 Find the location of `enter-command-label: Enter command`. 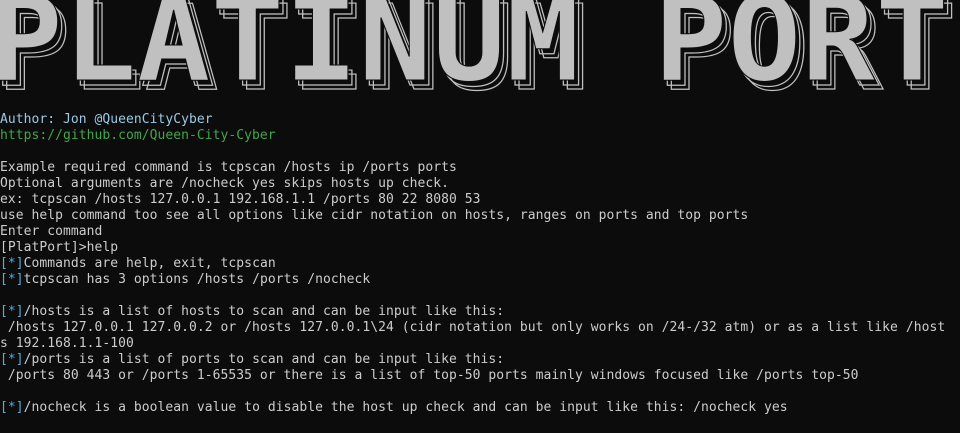

enter-command-label: Enter command is located at coordinates (51, 231).